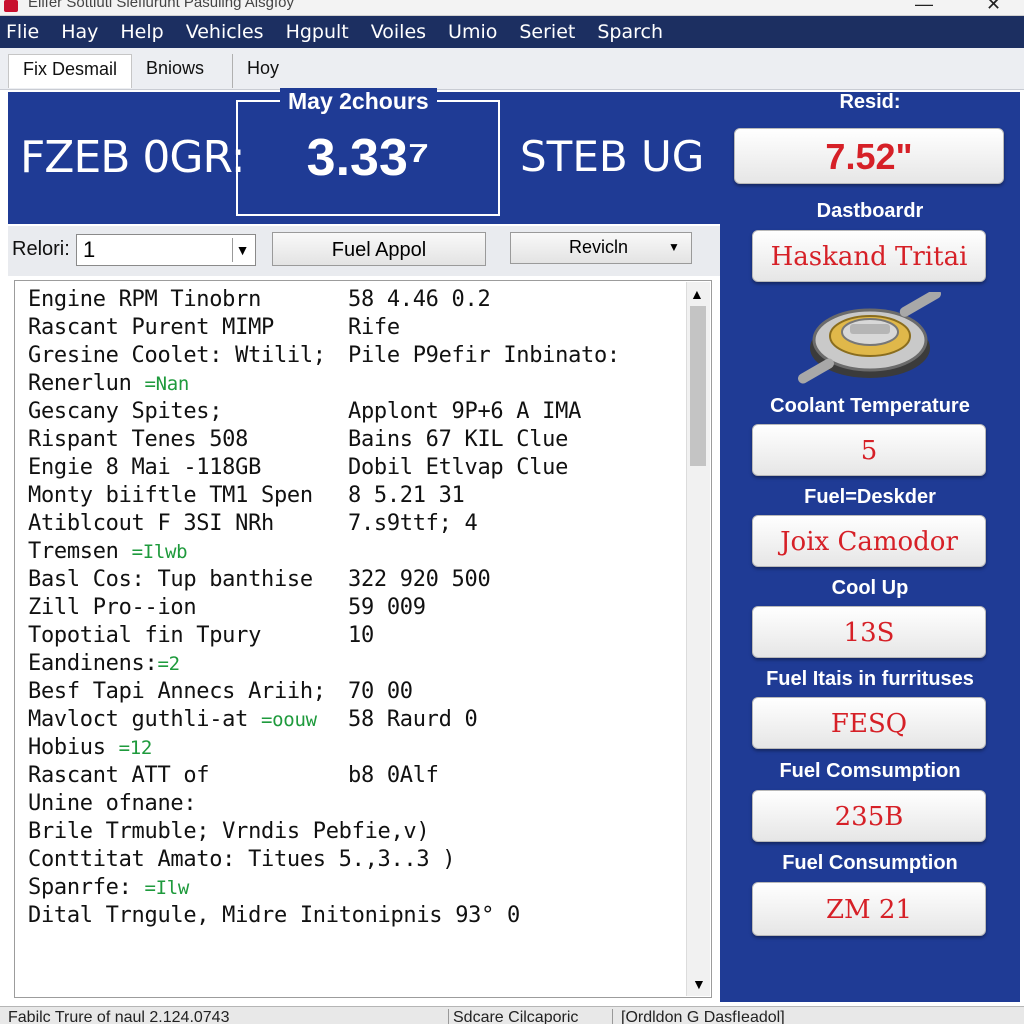 The image size is (1024, 1024). I want to click on rp-value-resid: 7.52", so click(869, 156).